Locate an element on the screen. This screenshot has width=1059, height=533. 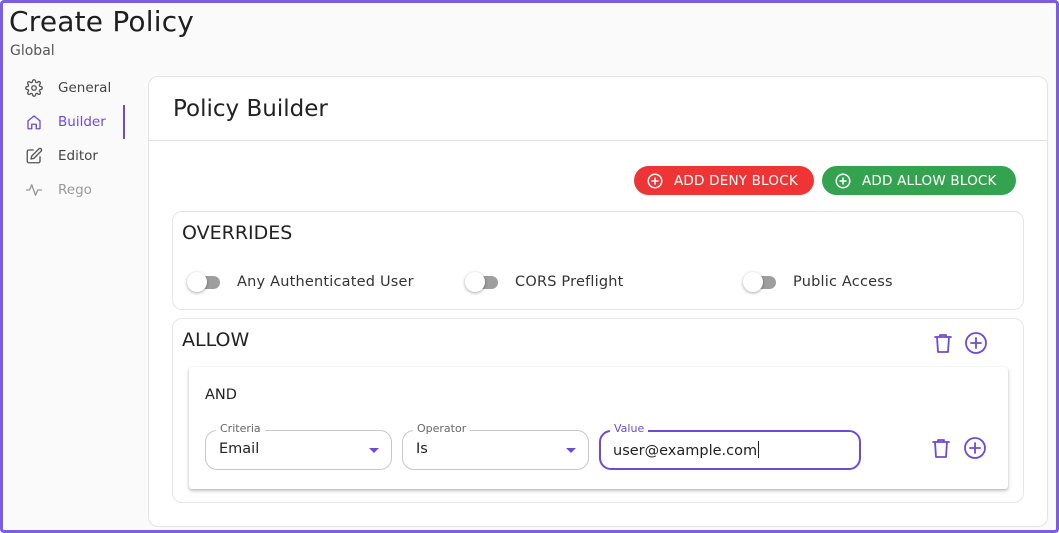
operator-select: Operator Is is located at coordinates (495, 446).